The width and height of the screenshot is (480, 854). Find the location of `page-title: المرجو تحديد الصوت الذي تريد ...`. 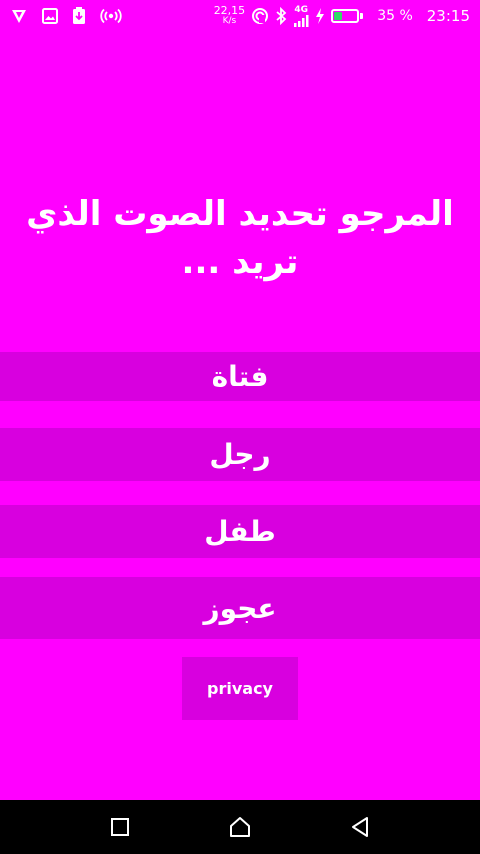

page-title: المرجو تحديد الصوت الذي تريد ... is located at coordinates (240, 238).